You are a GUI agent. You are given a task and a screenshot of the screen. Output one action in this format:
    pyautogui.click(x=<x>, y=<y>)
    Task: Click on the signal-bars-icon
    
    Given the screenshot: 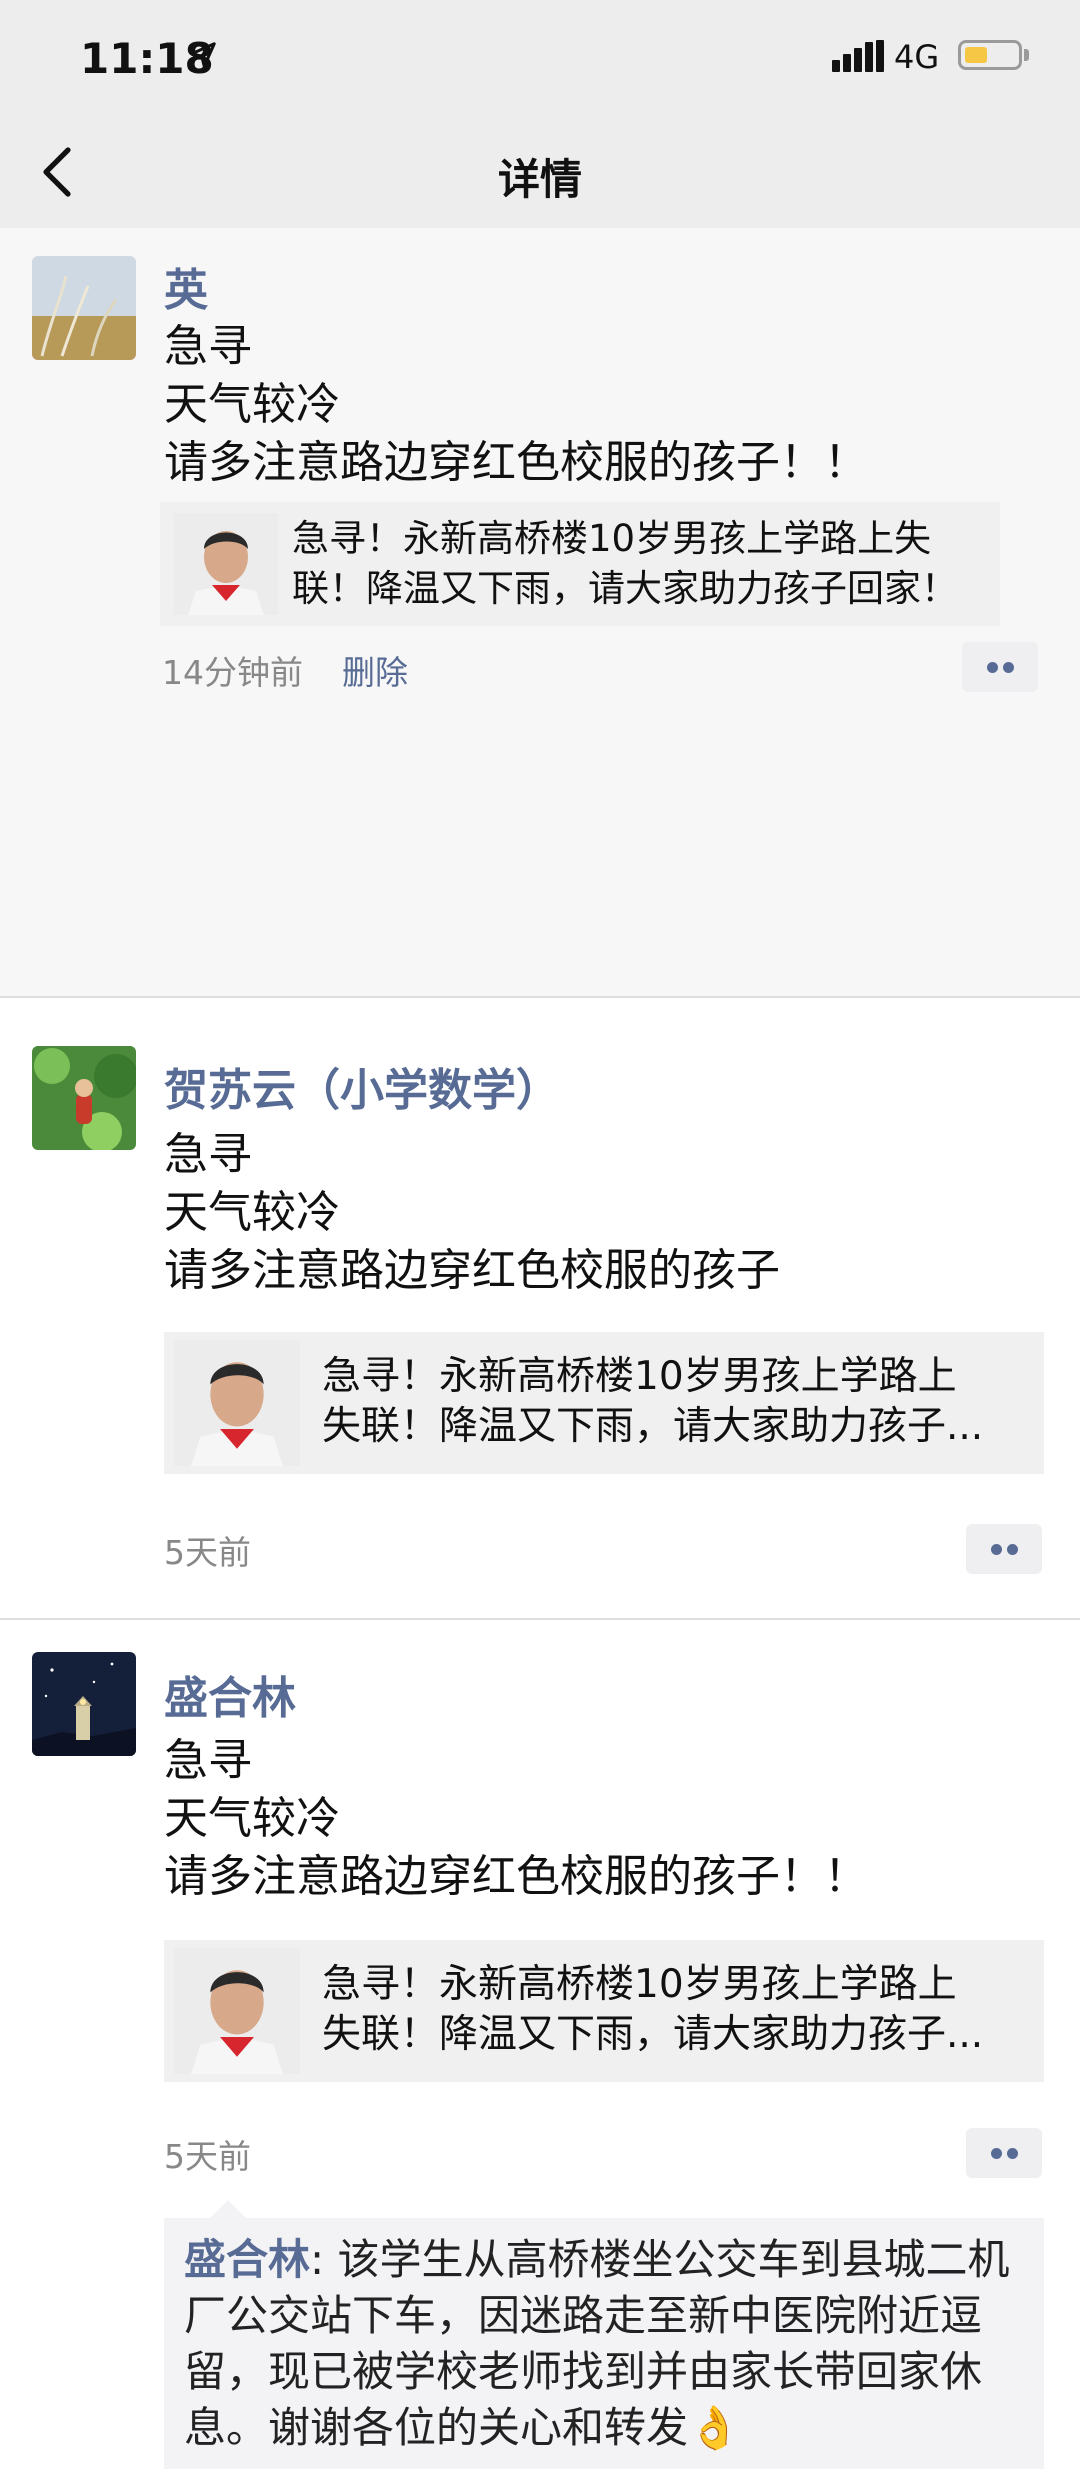 What is the action you would take?
    pyautogui.click(x=858, y=56)
    